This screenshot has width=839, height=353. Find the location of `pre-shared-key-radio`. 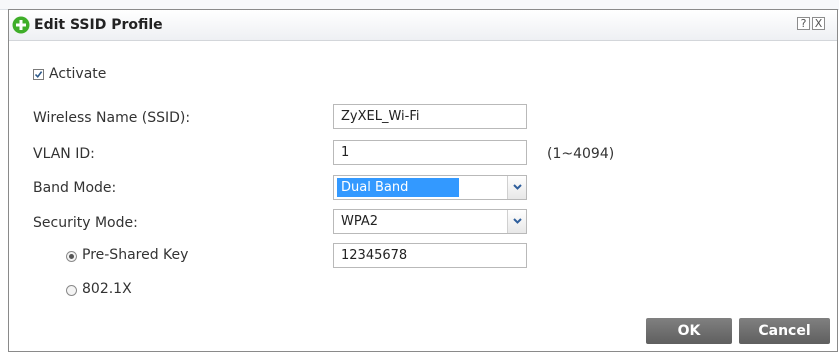

pre-shared-key-radio is located at coordinates (71, 256).